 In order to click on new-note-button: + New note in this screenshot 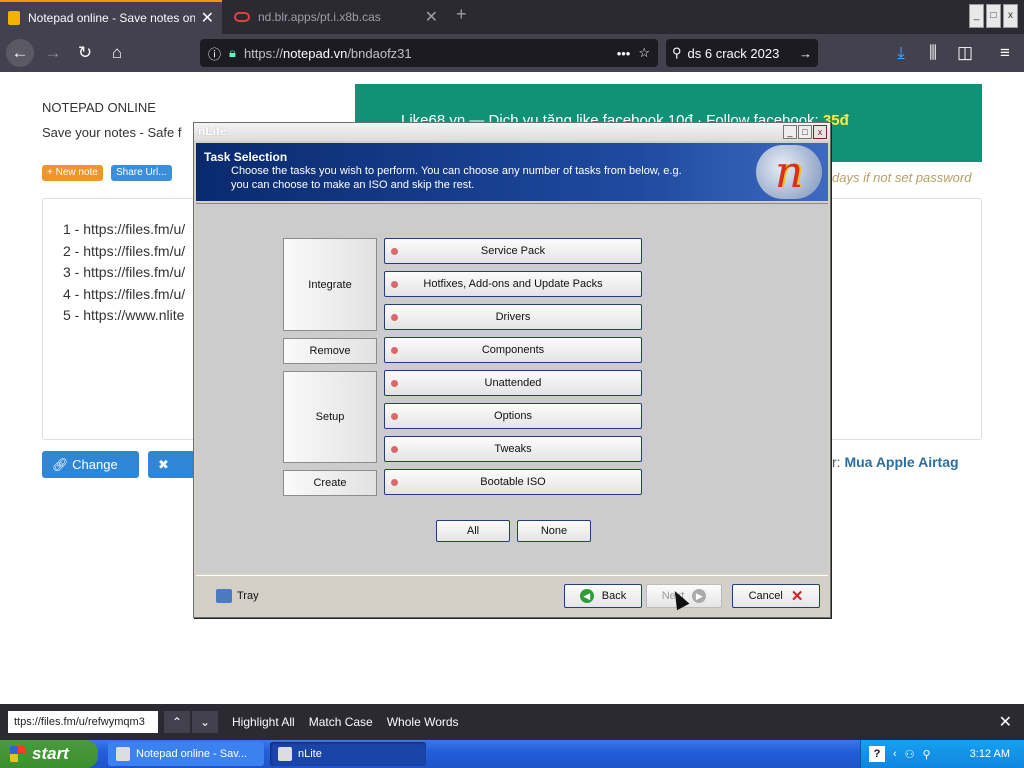, I will do `click(72, 173)`.